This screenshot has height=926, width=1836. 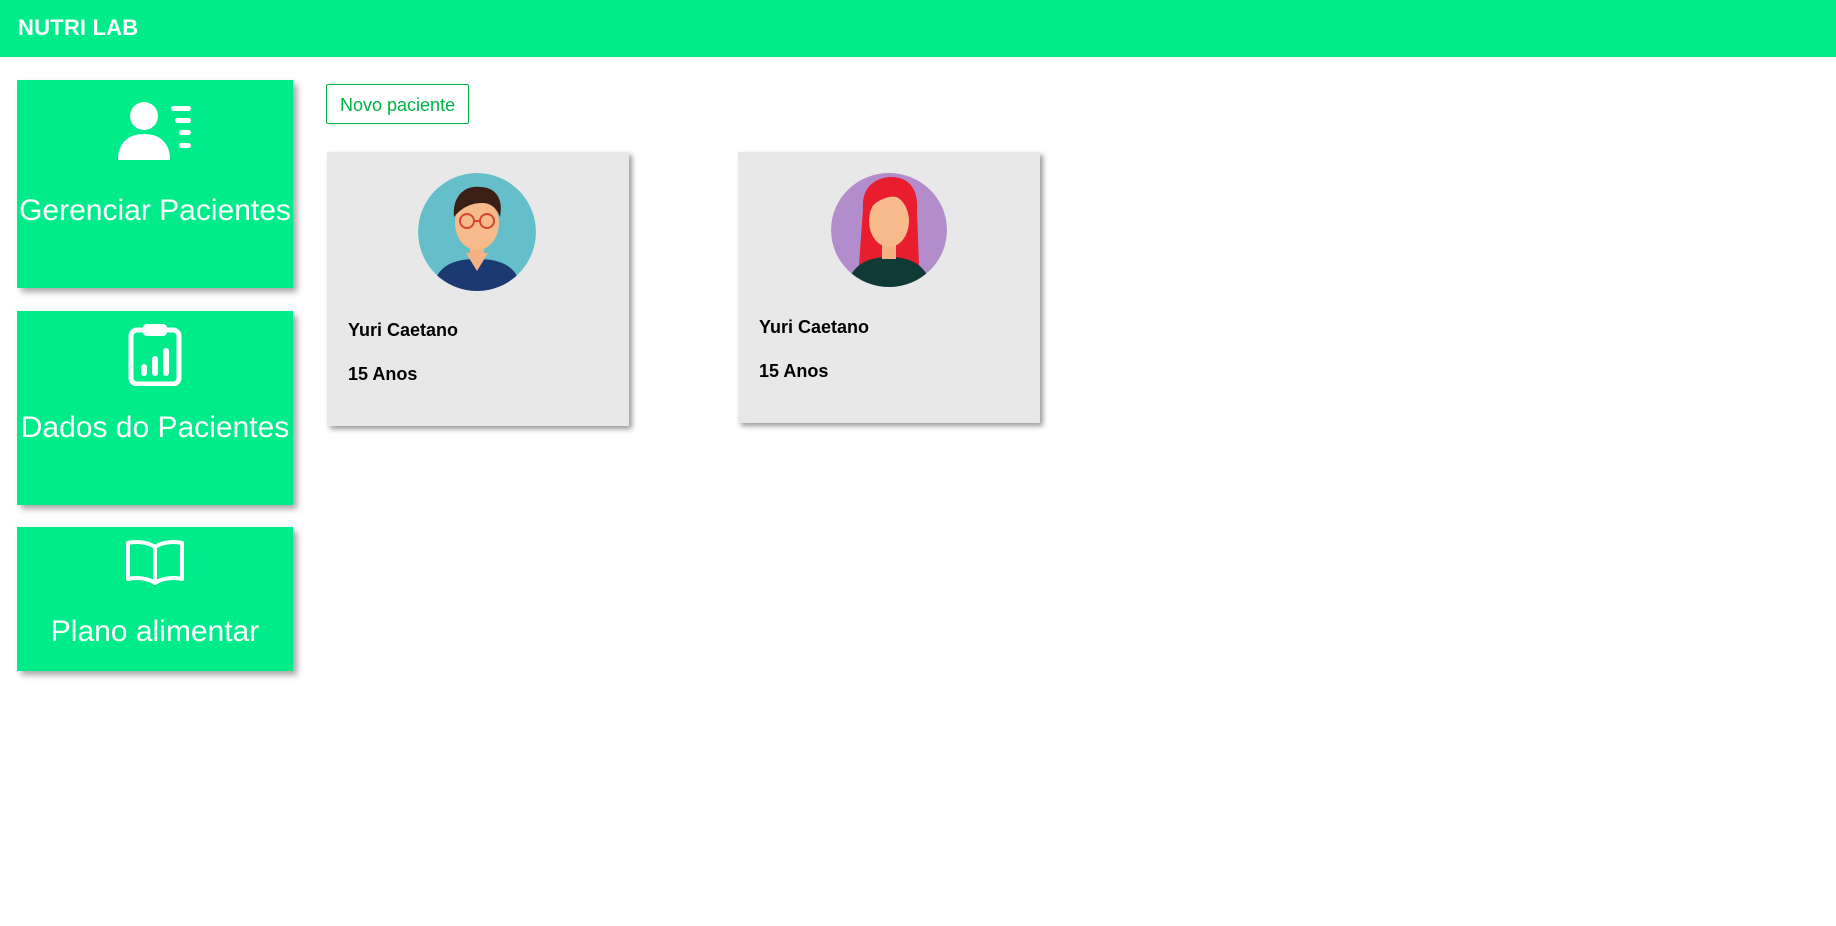 I want to click on open-book-icon, so click(x=155, y=562).